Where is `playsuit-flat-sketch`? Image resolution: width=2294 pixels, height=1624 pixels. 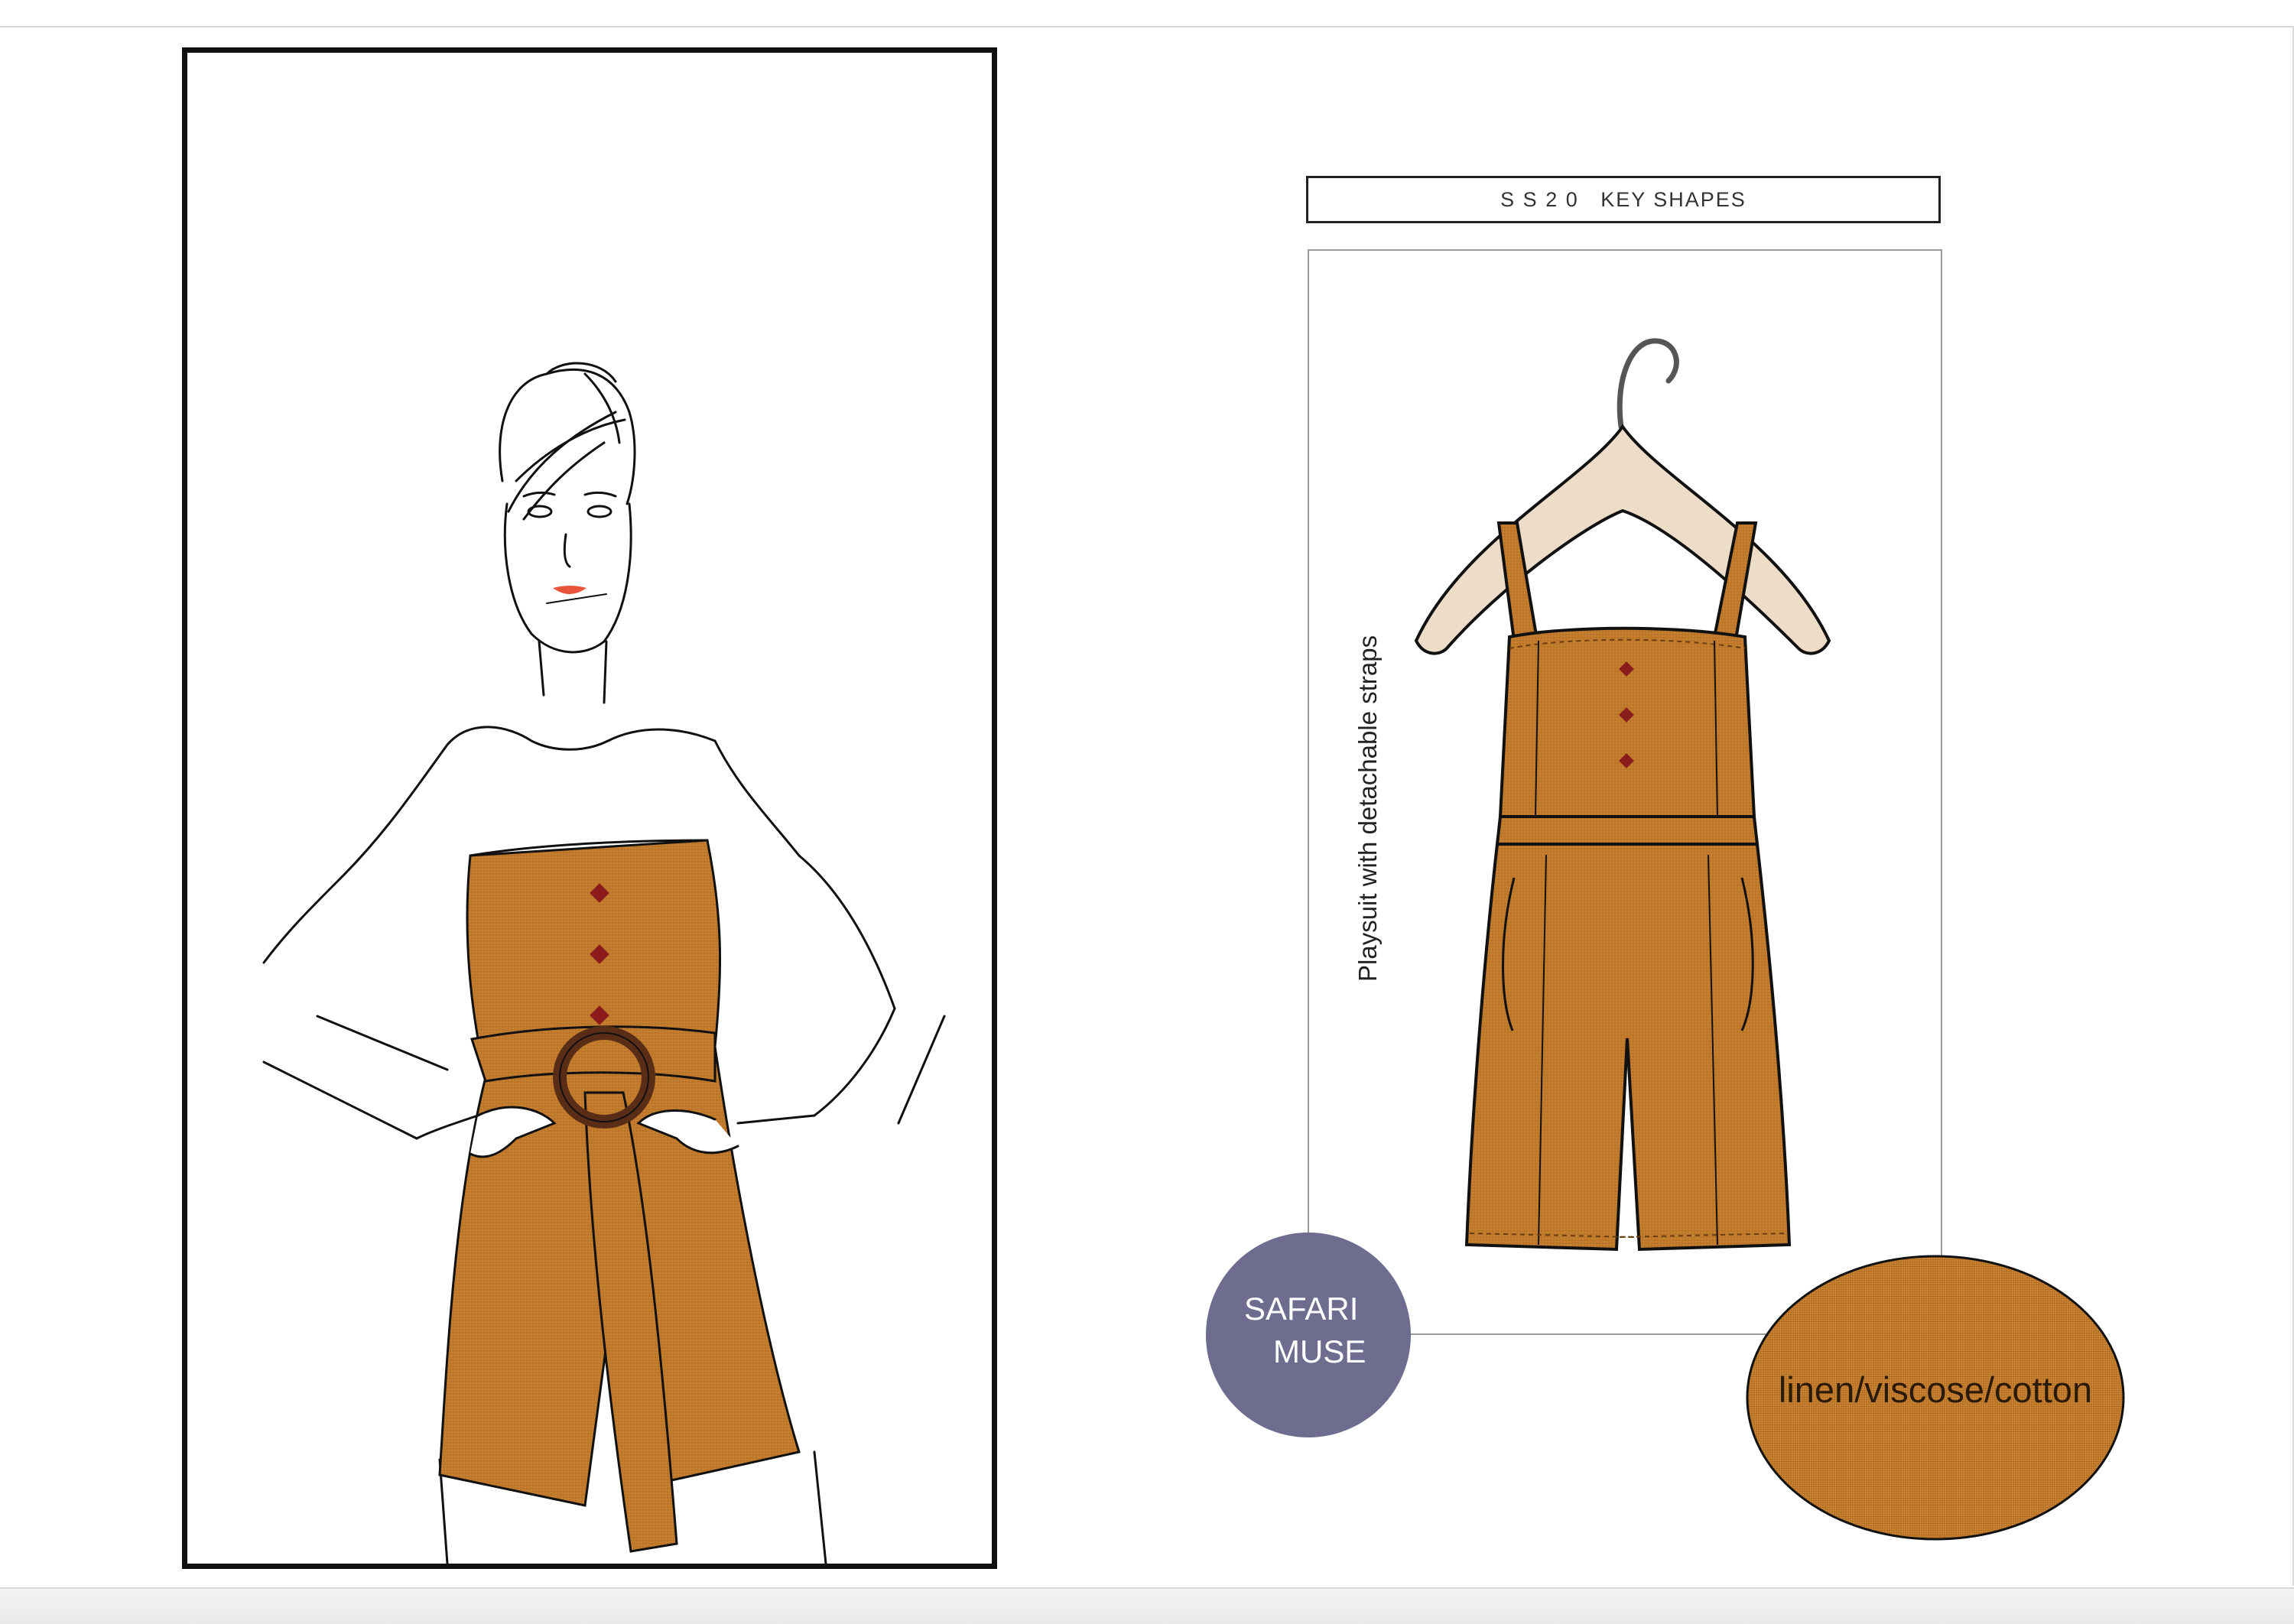 playsuit-flat-sketch is located at coordinates (1622, 795).